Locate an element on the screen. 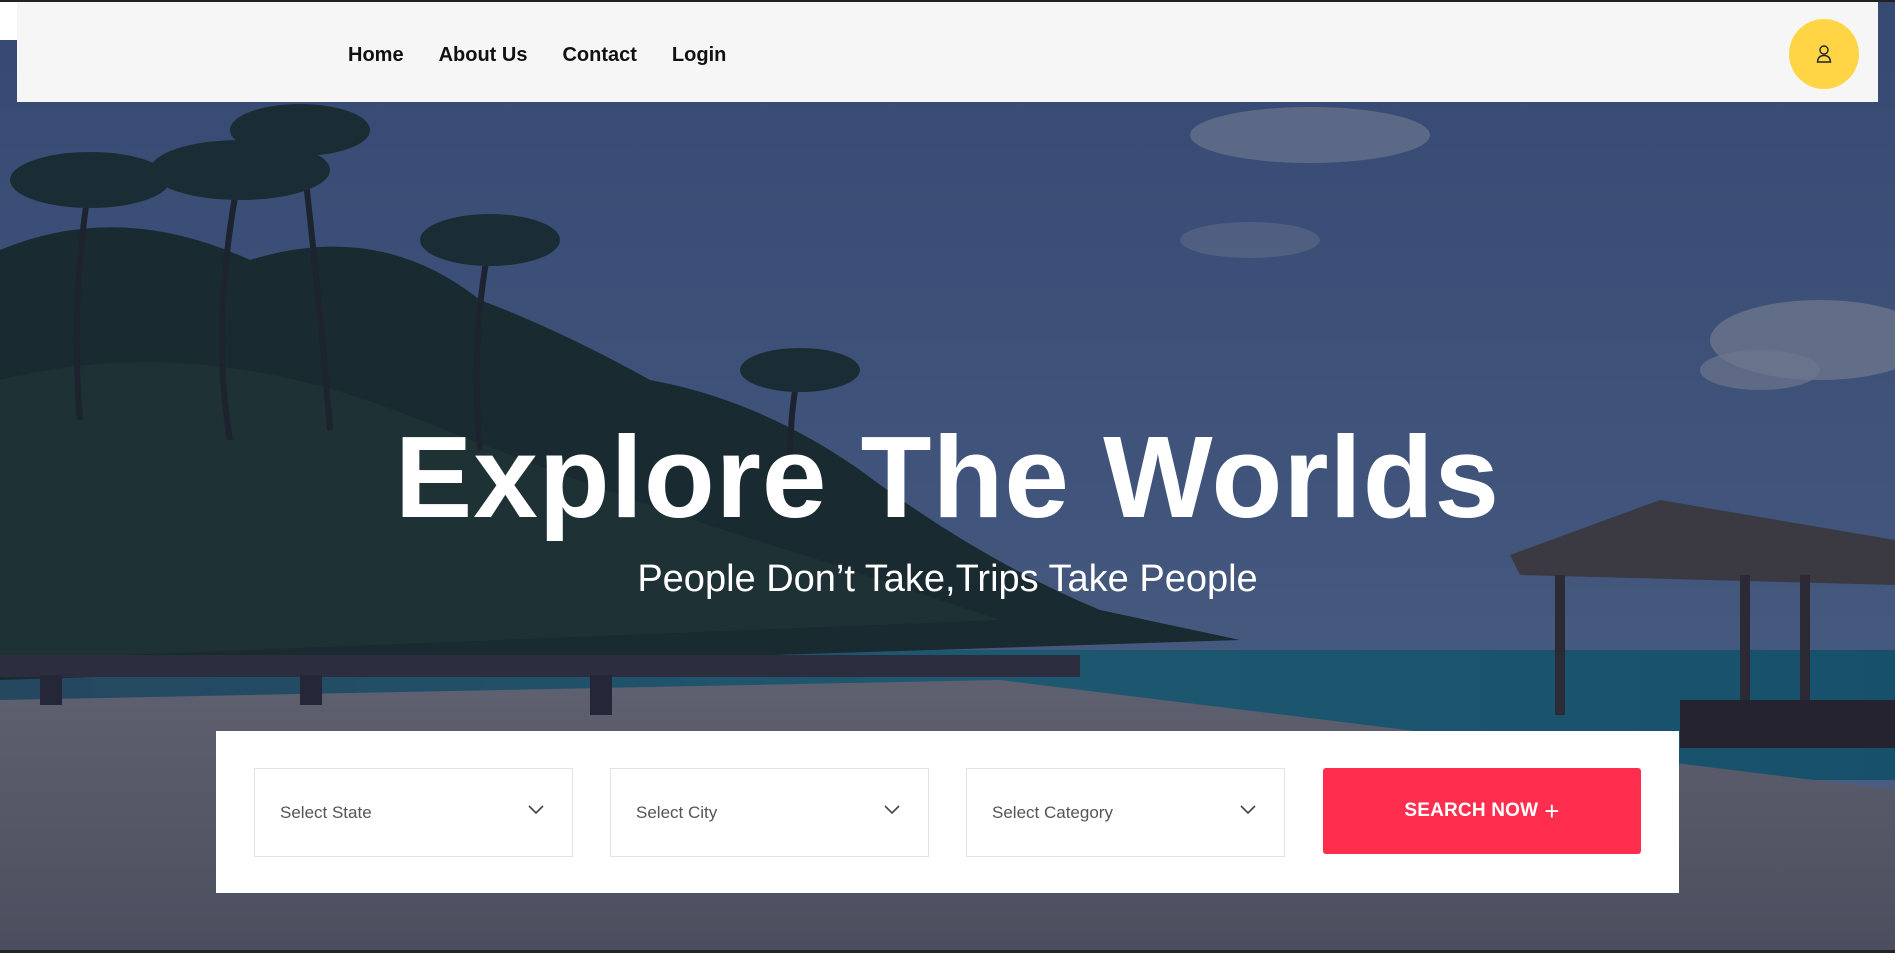 This screenshot has width=1895, height=953. search-now-label: SEARCH NOW is located at coordinates (1471, 810).